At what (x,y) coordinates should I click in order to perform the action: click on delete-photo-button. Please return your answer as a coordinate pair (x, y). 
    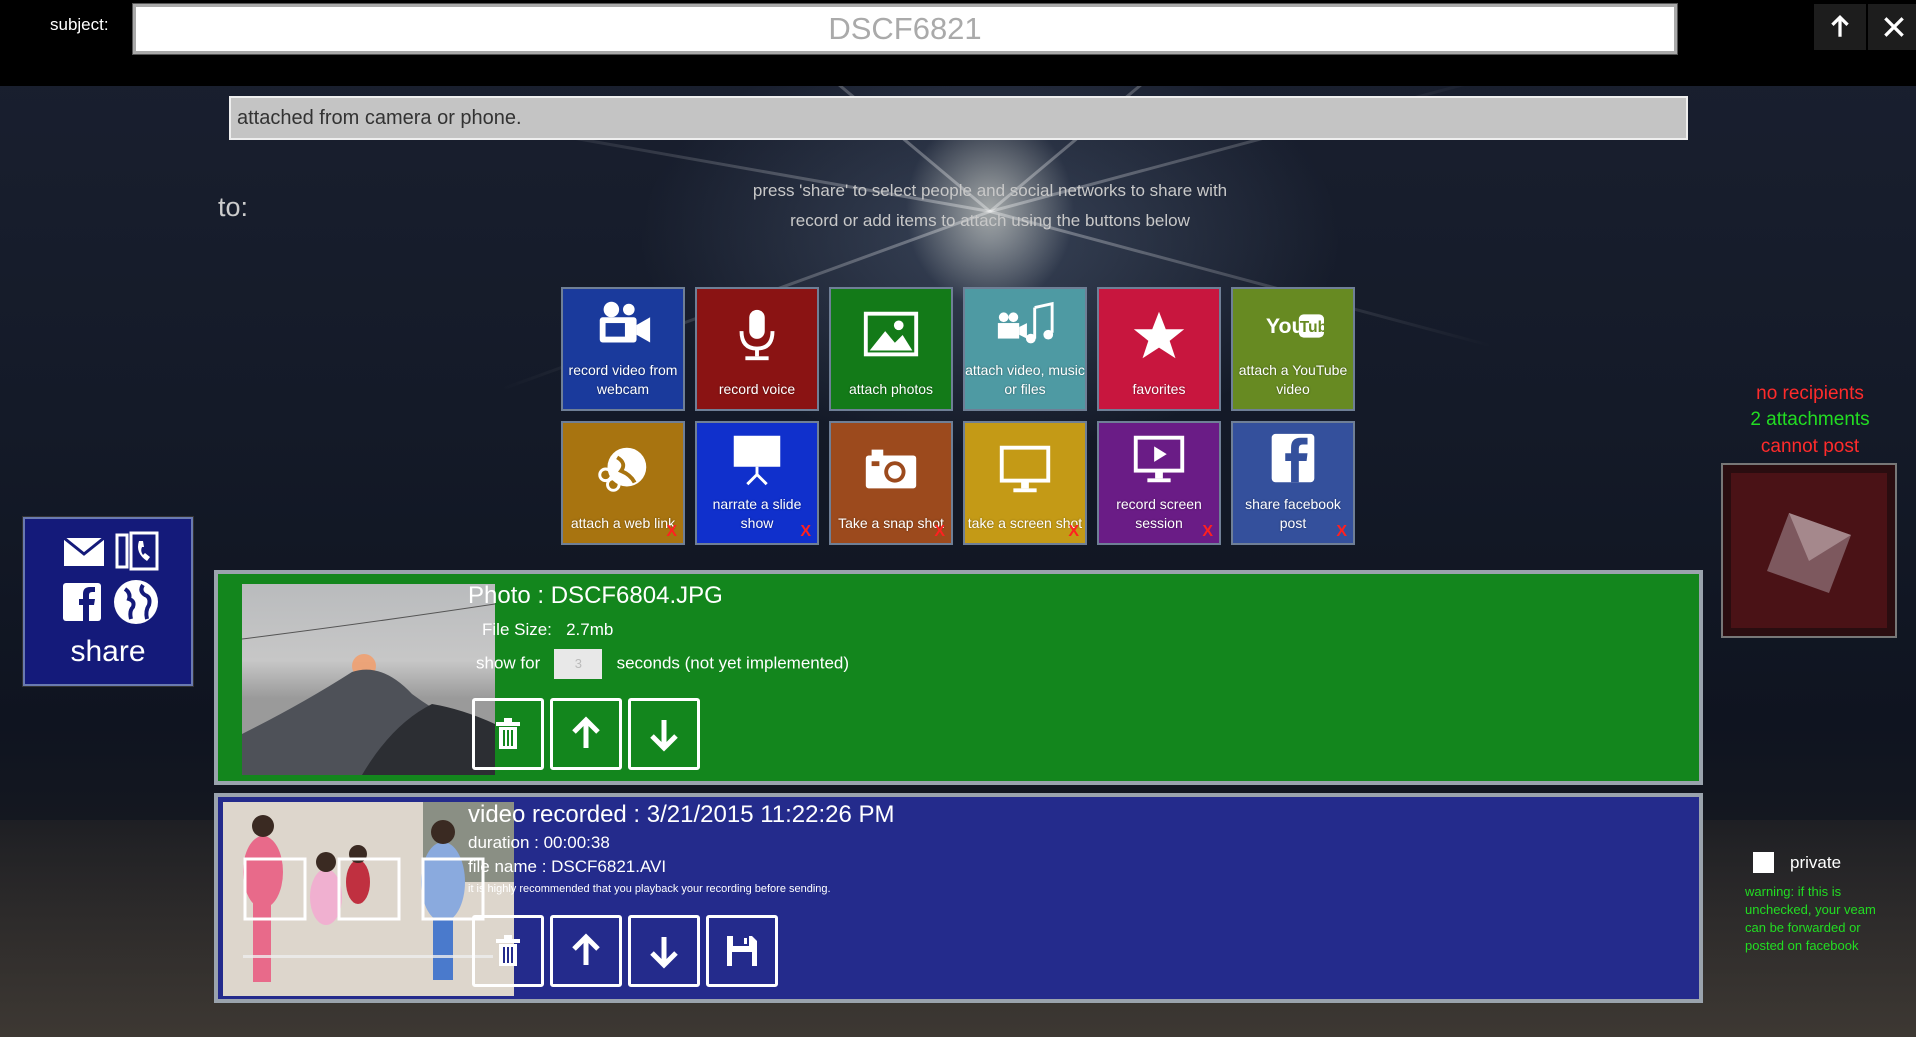
    Looking at the image, I should click on (508, 734).